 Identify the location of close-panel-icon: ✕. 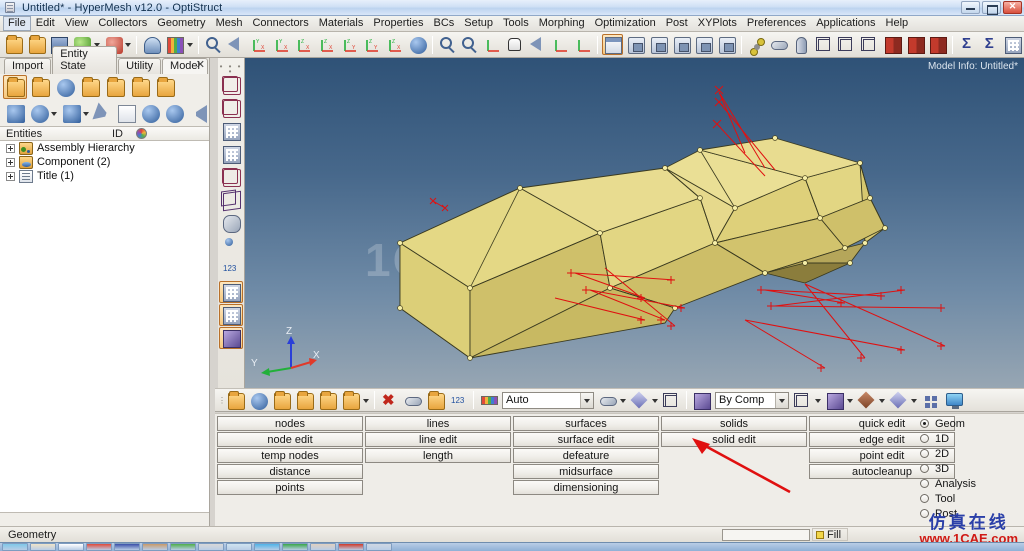
(200, 64).